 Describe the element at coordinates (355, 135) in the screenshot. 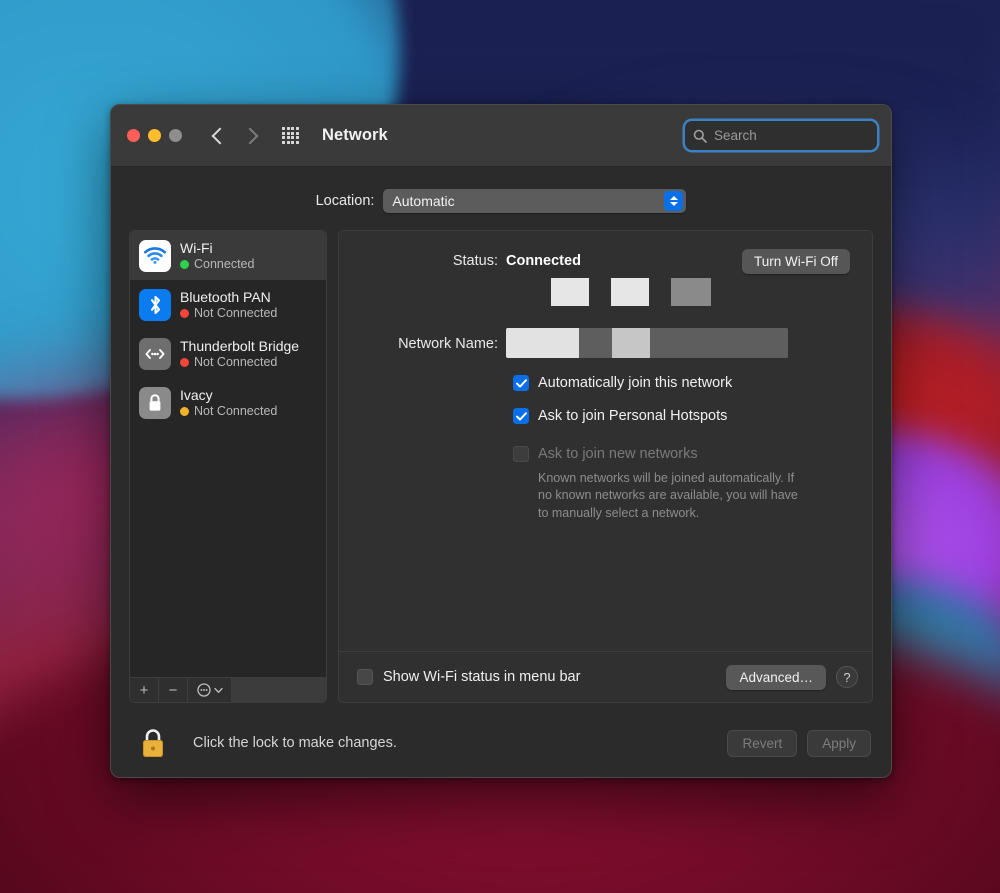

I see `page-title: Network` at that location.